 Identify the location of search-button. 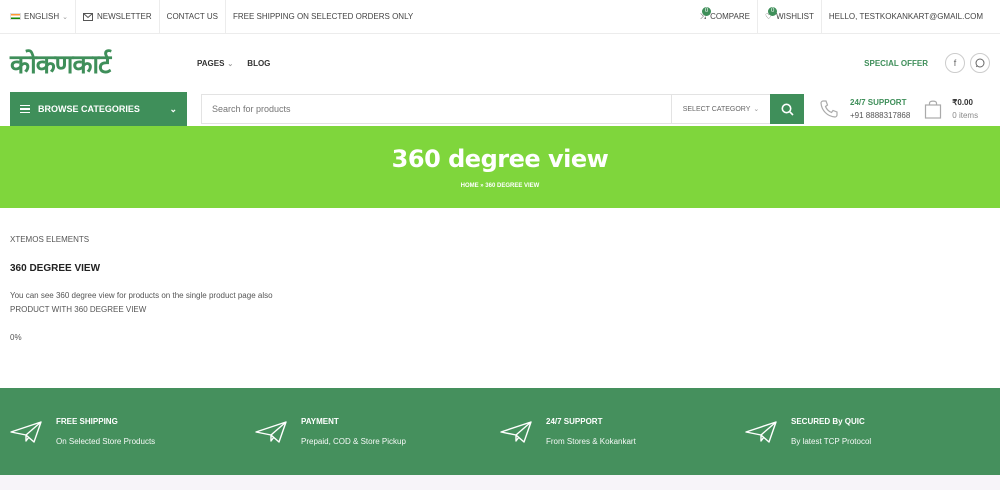
(787, 109).